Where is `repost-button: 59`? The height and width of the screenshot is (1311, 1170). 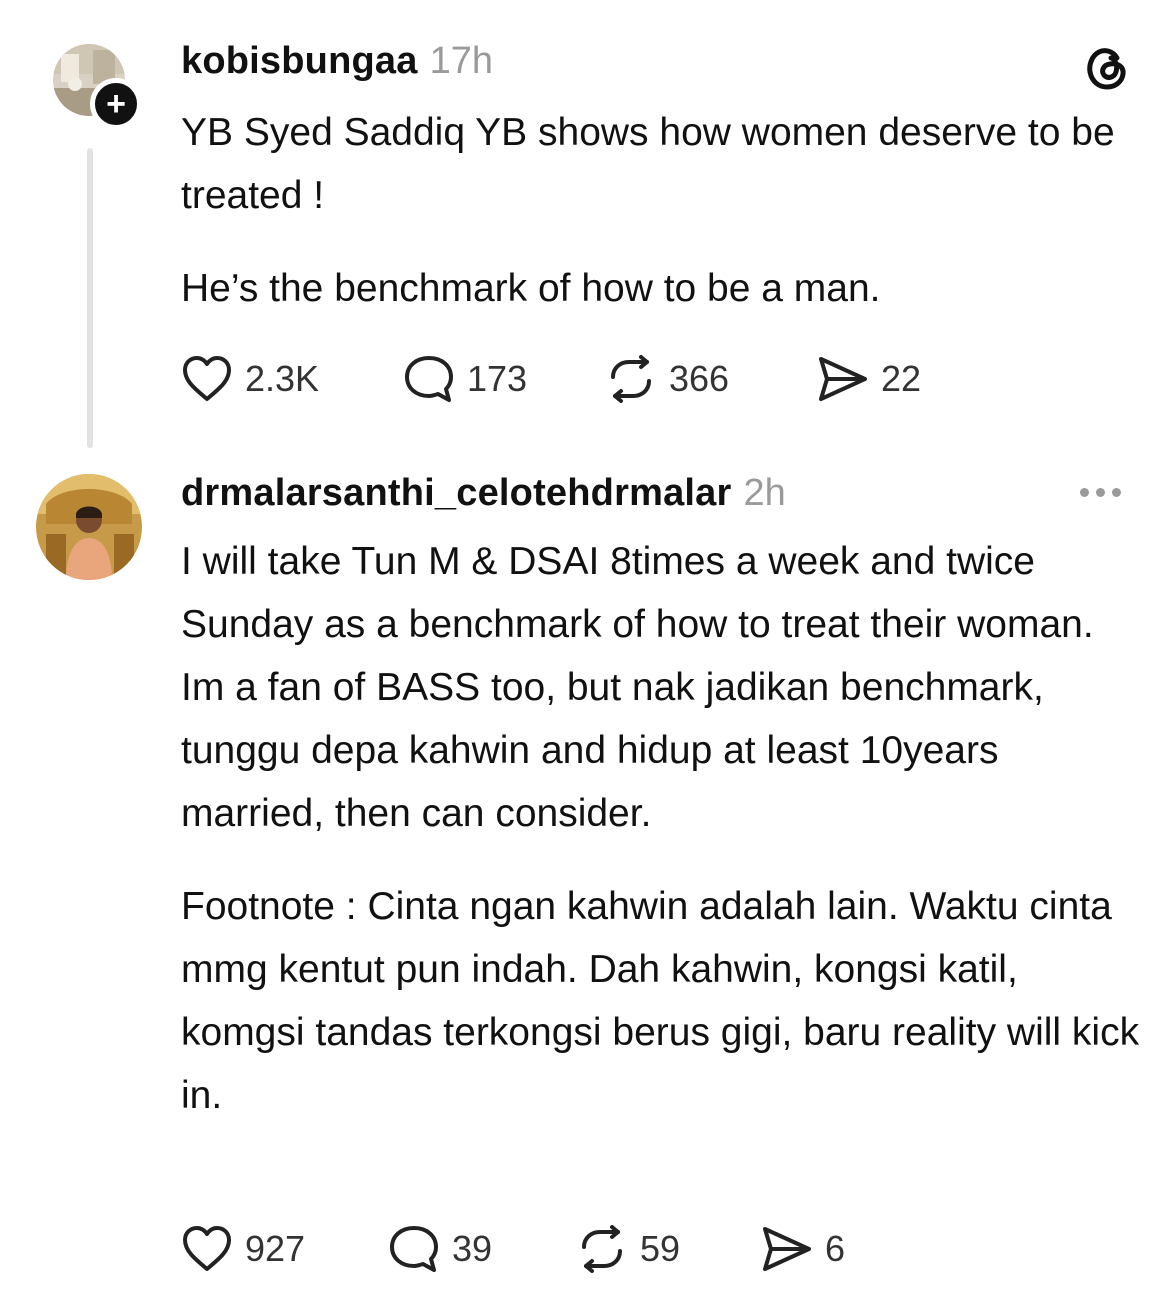 repost-button: 59 is located at coordinates (668, 1249).